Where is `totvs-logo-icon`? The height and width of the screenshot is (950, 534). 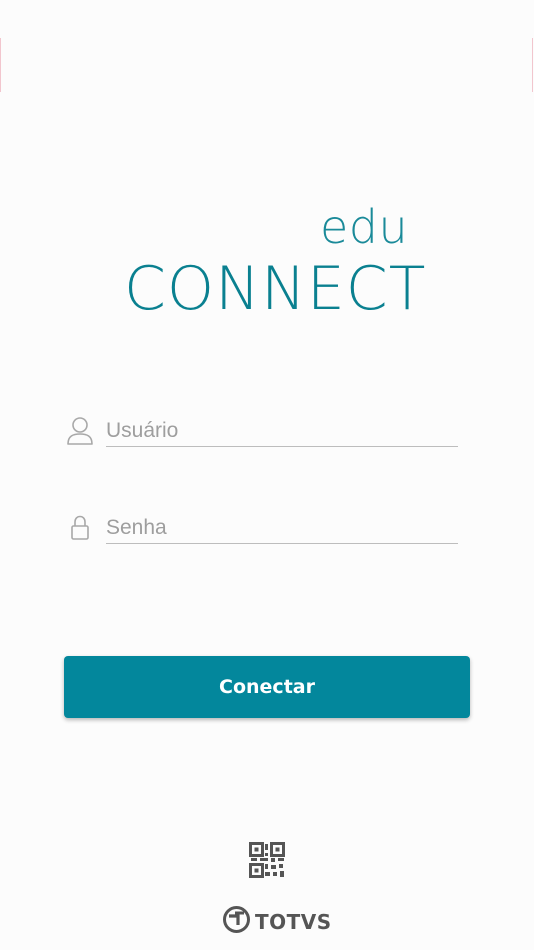 totvs-logo-icon is located at coordinates (236, 922).